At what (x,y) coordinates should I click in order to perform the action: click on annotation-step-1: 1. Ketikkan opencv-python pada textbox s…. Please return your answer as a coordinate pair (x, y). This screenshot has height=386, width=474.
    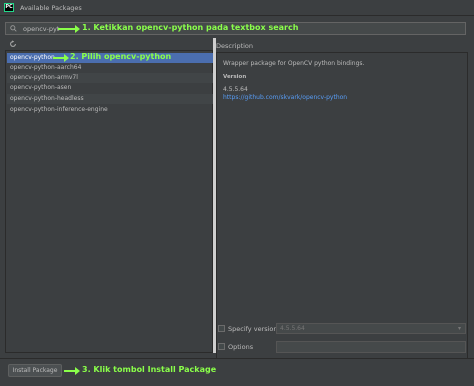
    Looking at the image, I should click on (190, 27).